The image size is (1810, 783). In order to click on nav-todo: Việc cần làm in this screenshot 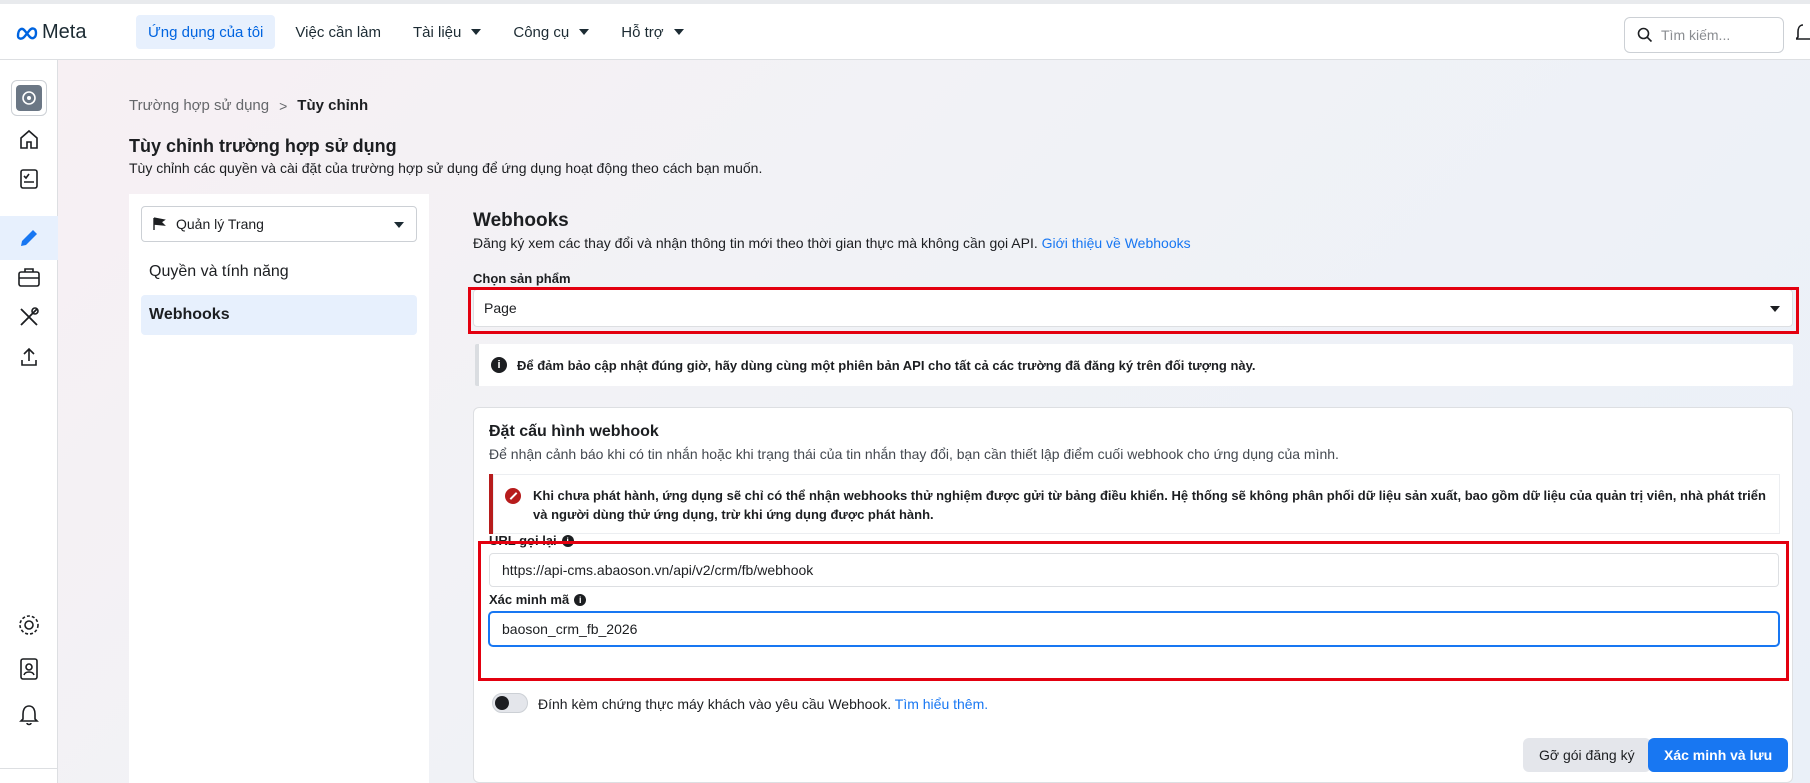, I will do `click(338, 32)`.